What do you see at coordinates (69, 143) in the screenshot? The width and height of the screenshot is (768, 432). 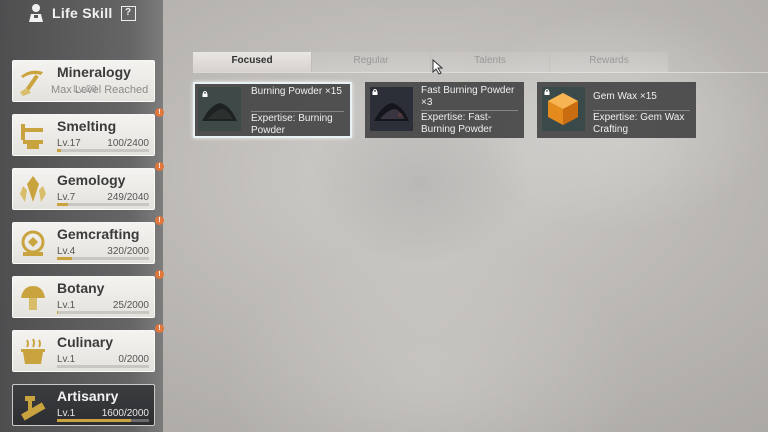 I see `skill-level: Lv.17` at bounding box center [69, 143].